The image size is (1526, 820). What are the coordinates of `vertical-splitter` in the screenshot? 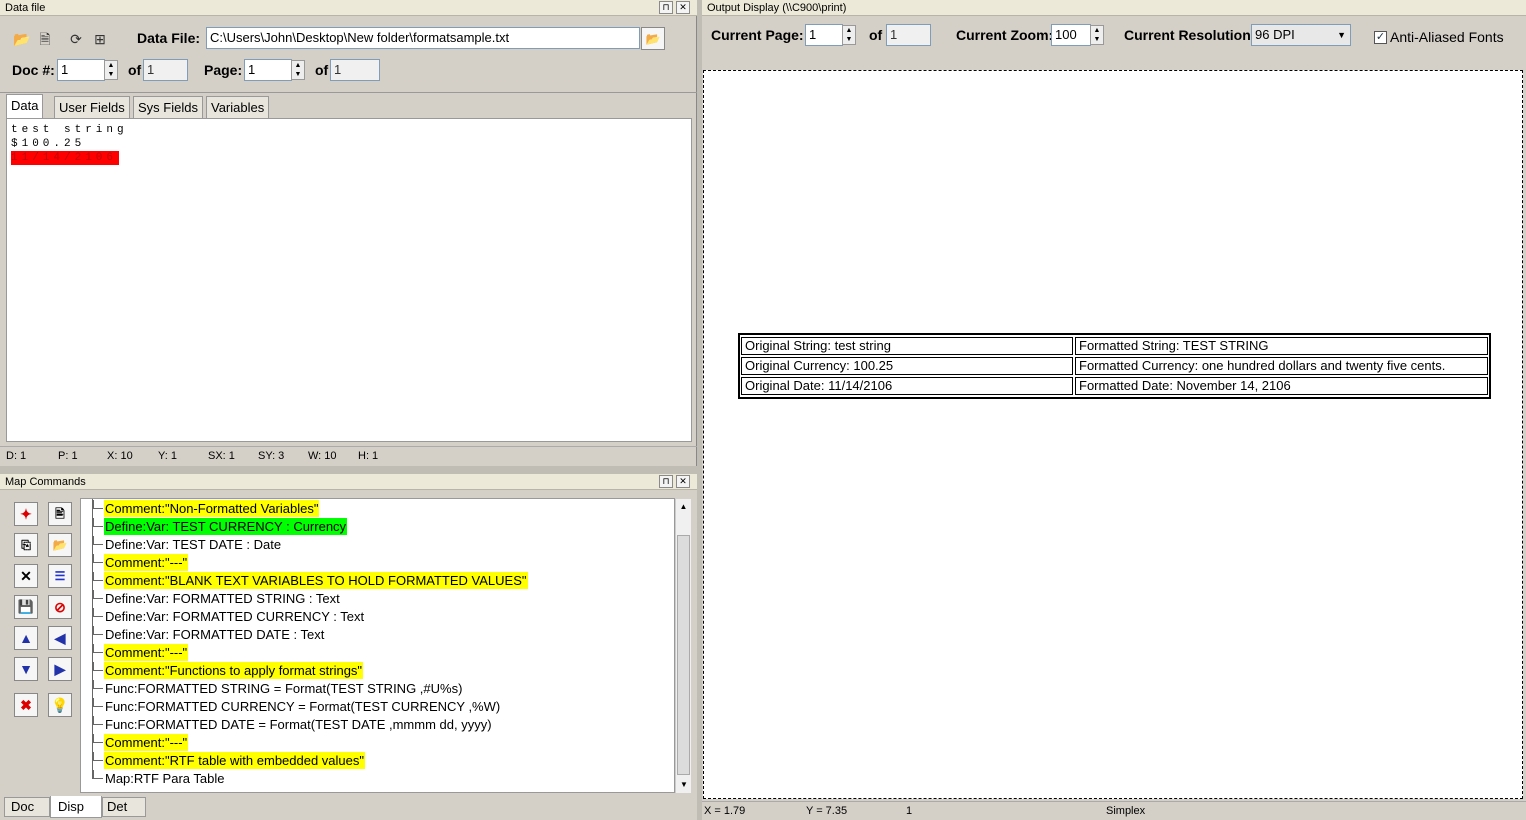 It's located at (699, 410).